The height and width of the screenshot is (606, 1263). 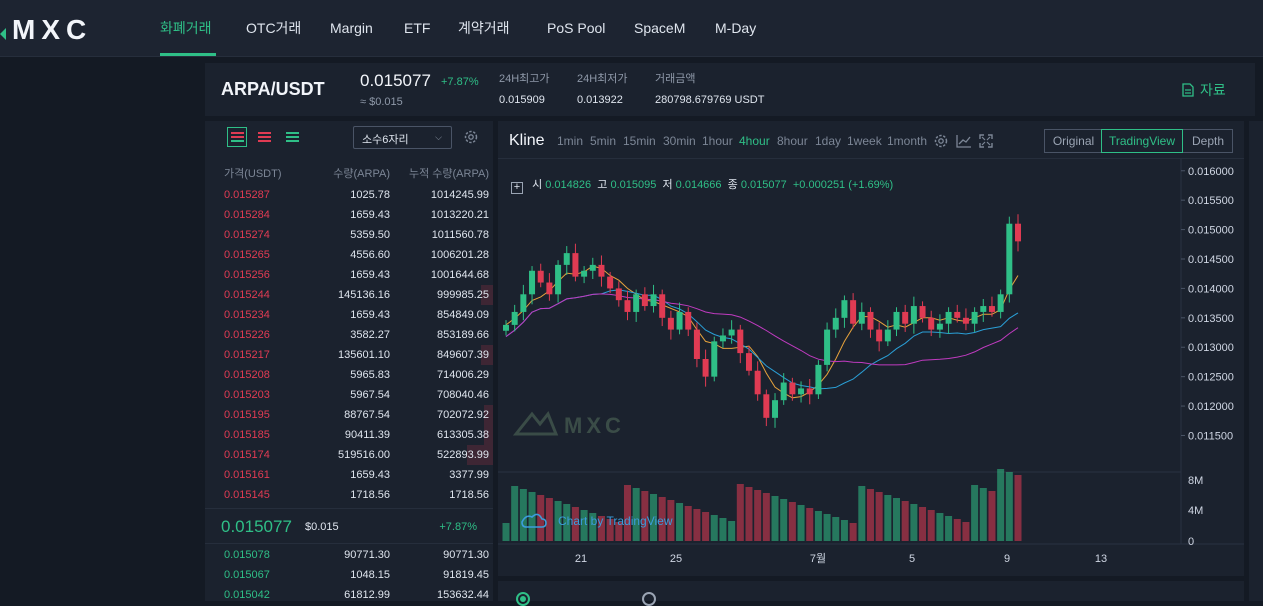 What do you see at coordinates (524, 79) in the screenshot?
I see `high-24h-label: 24H최고가` at bounding box center [524, 79].